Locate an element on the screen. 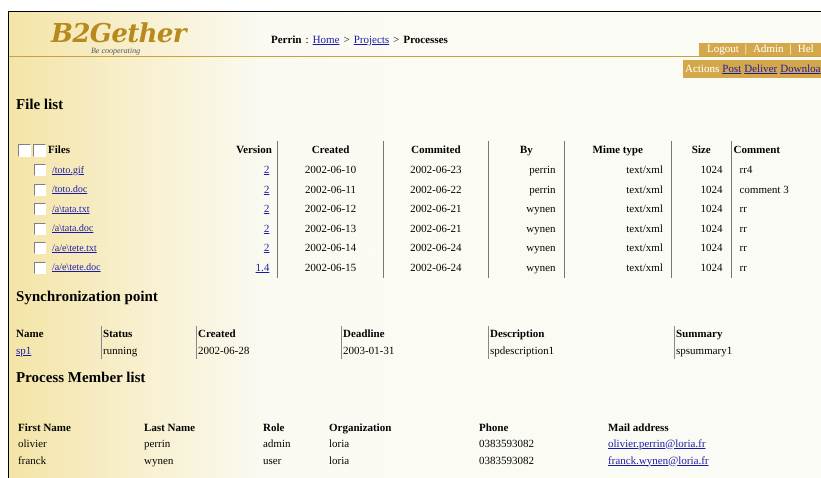  table-cell: 2002-06-28 is located at coordinates (224, 350).